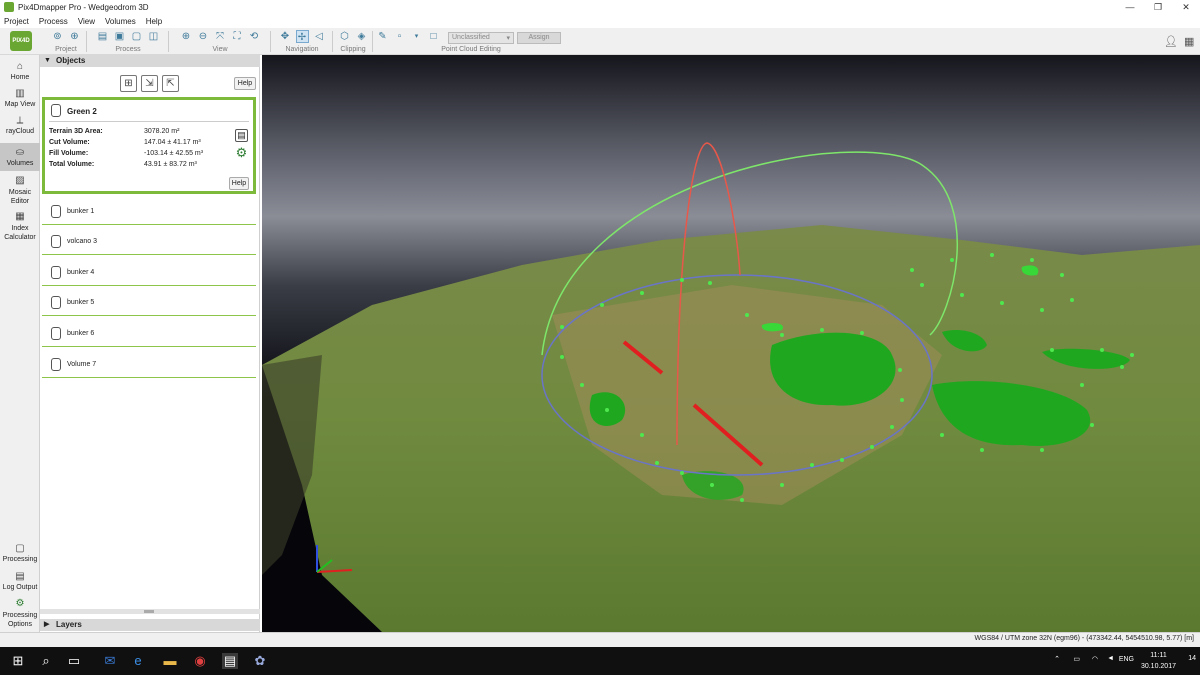  Describe the element at coordinates (18, 661) in the screenshot. I see `windows-start-icon: ⊞` at that location.